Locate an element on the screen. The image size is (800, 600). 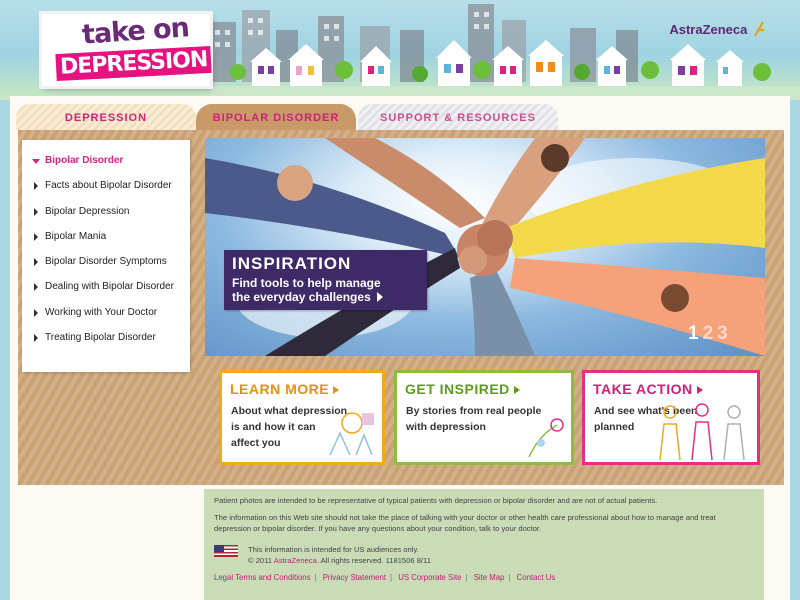
sidebar-item-symptoms: Bipolar Disorder Symptoms is located at coordinates (106, 261).